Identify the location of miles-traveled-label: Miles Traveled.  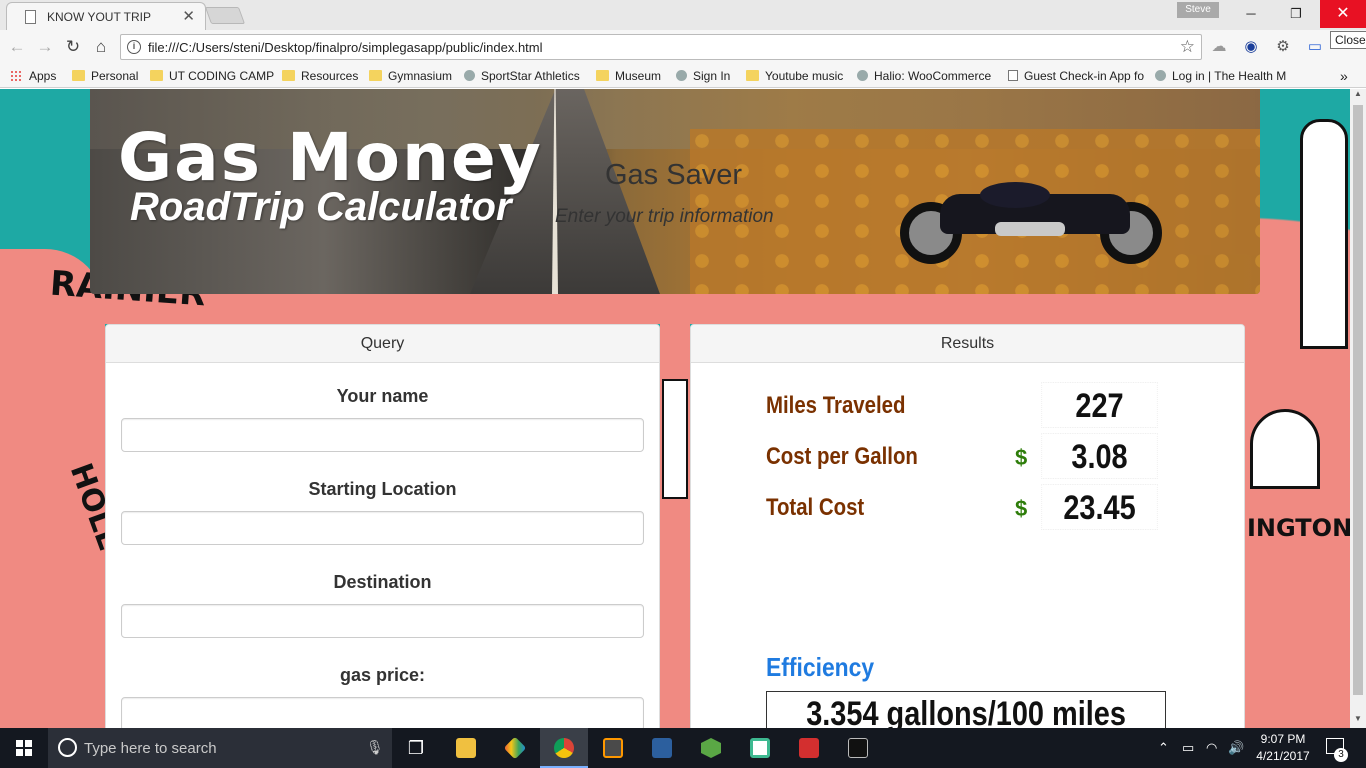
(836, 405).